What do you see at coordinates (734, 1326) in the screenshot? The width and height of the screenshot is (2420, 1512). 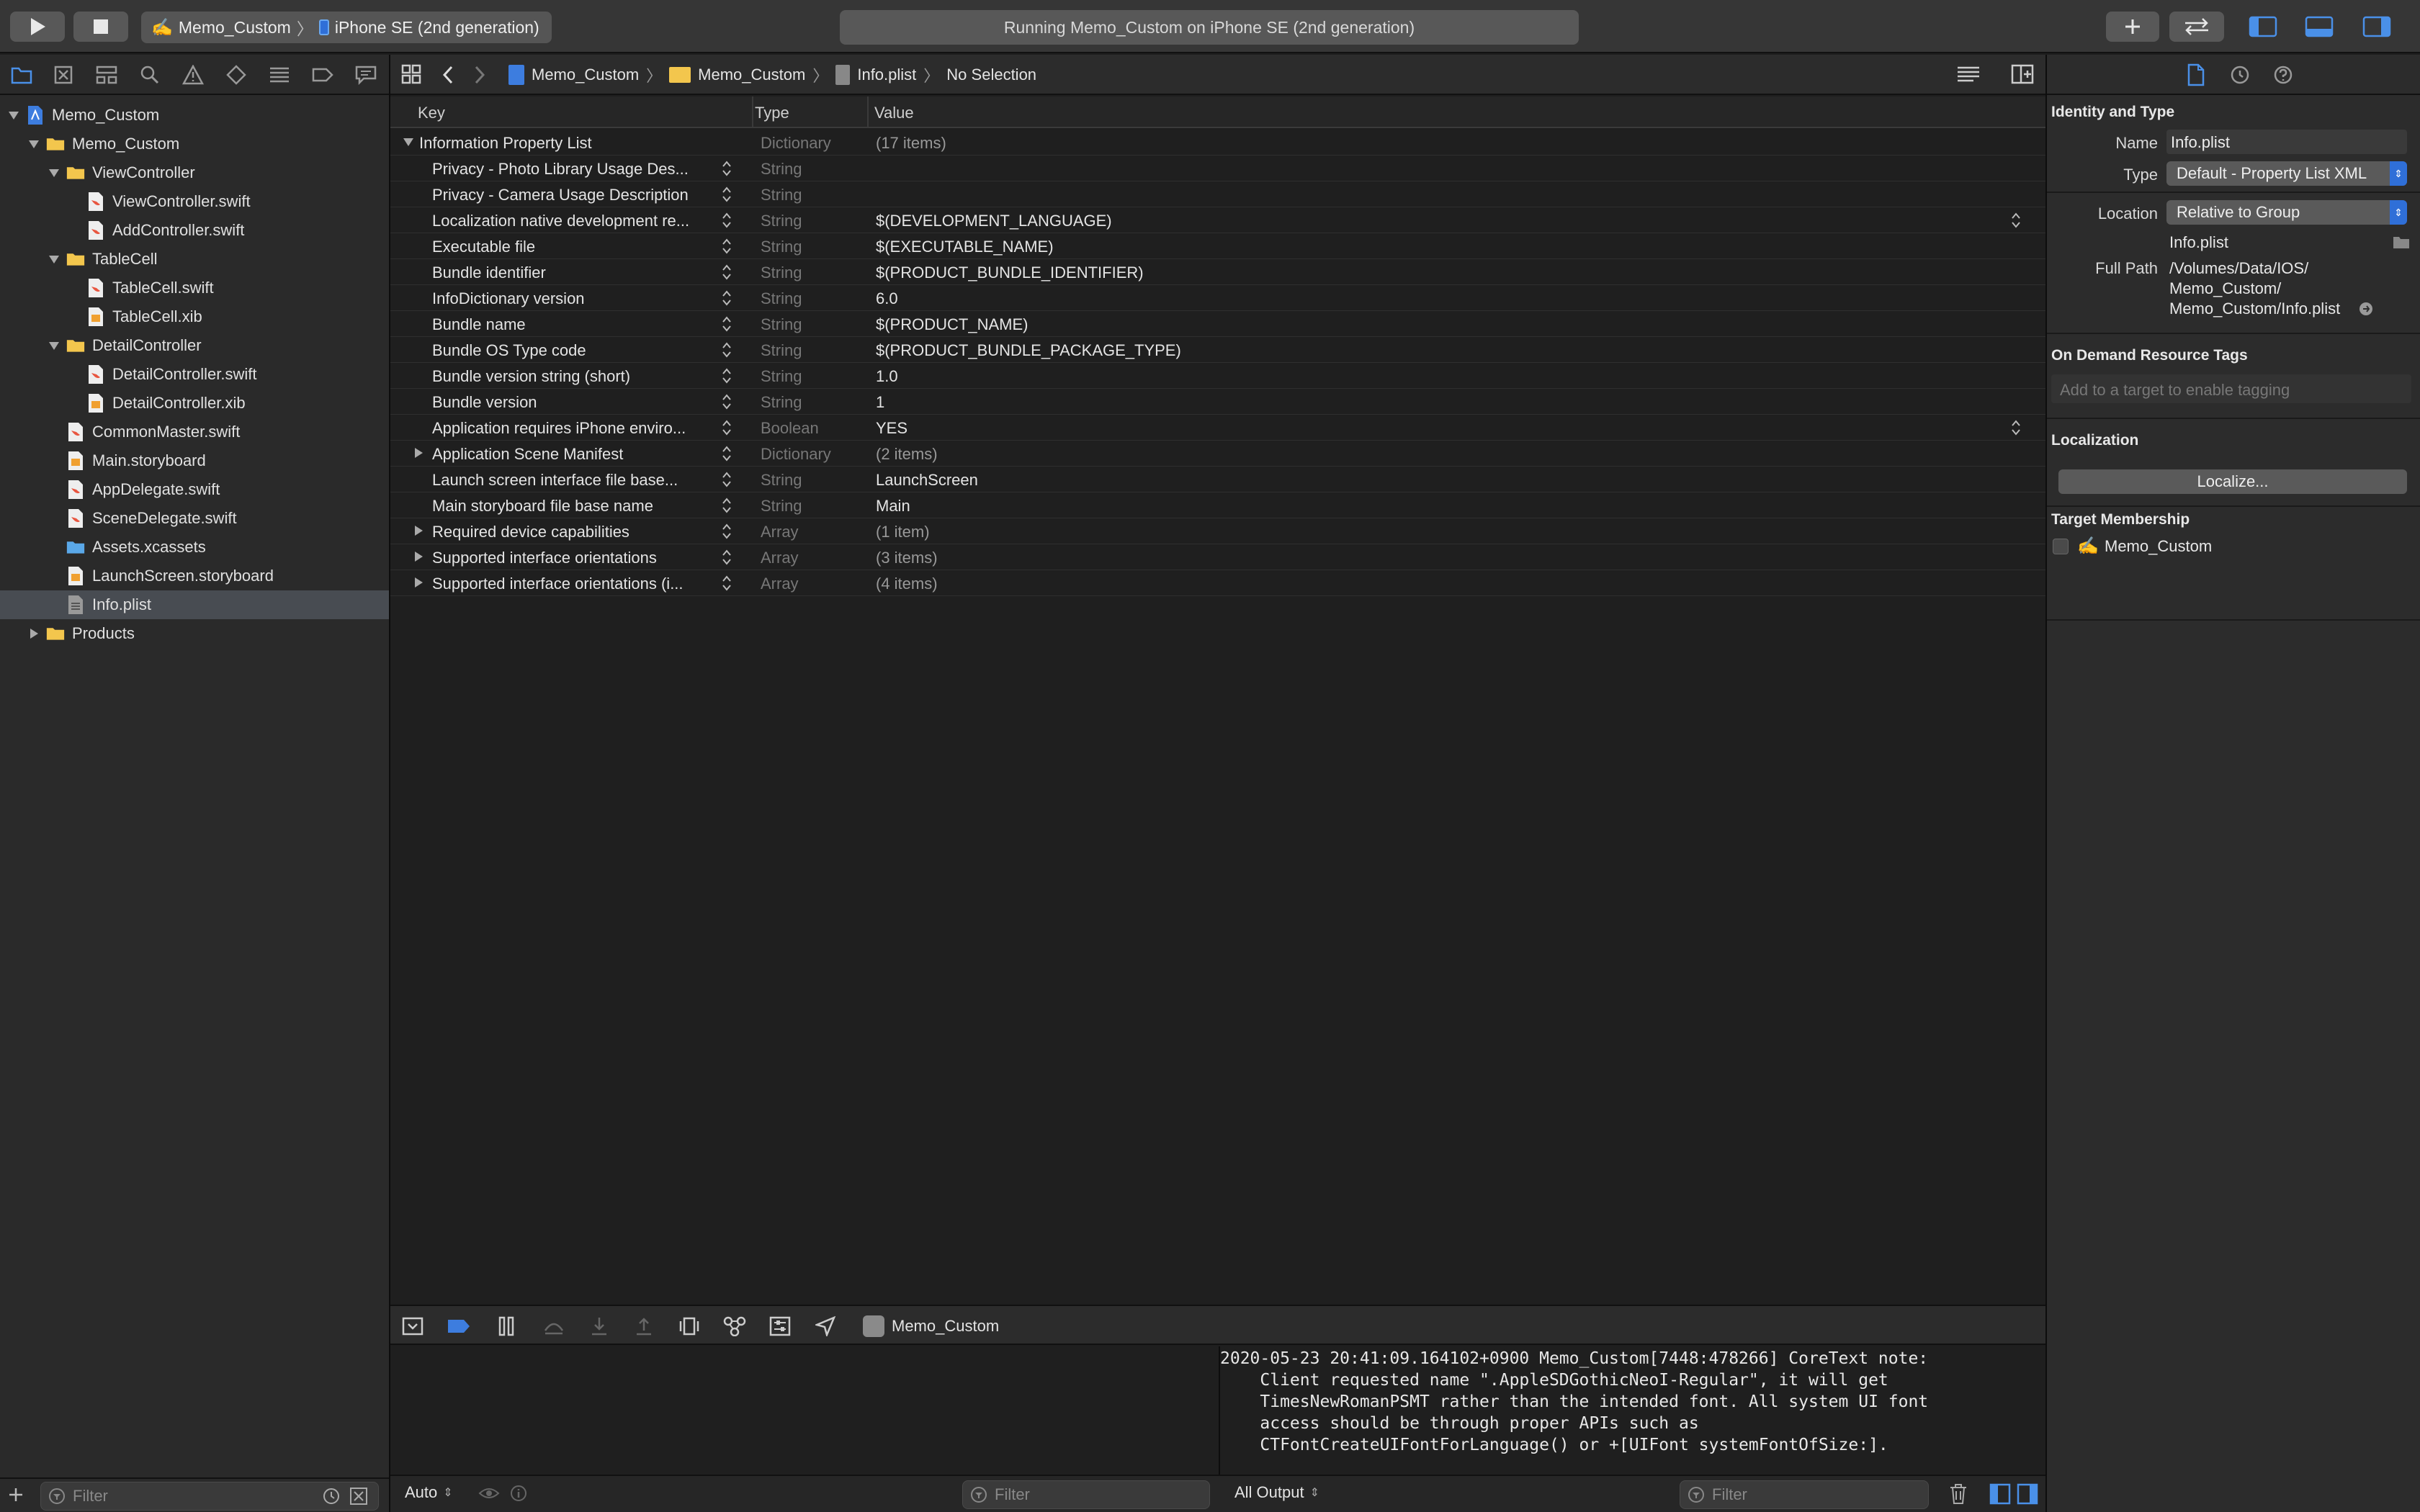 I see `debug-memory-graph-button` at bounding box center [734, 1326].